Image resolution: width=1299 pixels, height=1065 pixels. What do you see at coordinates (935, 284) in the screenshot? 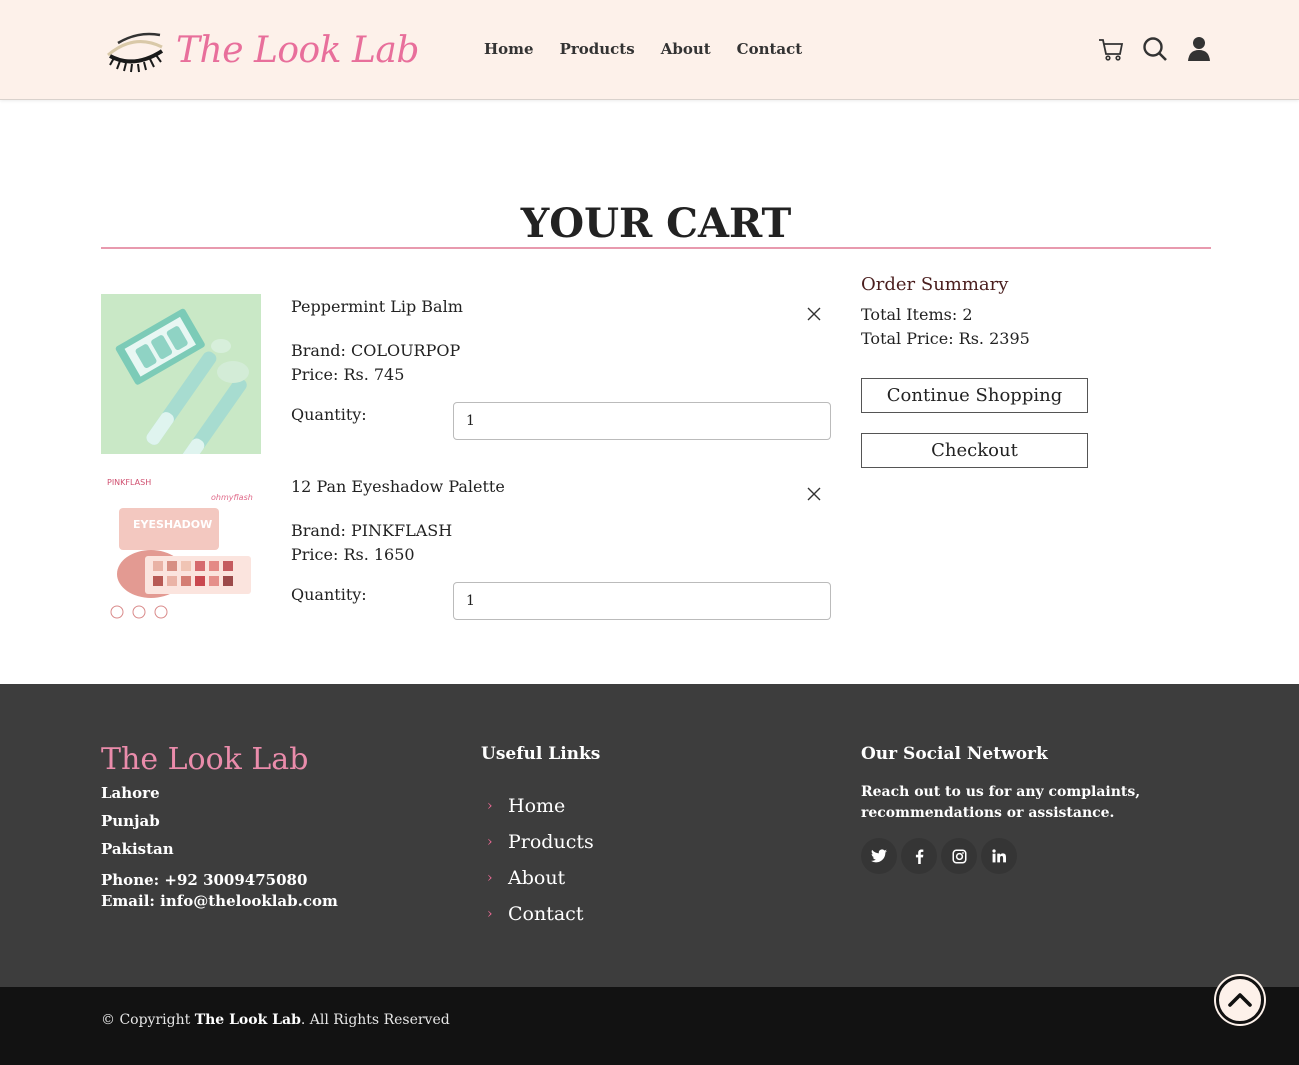
I see `order-summary-title: Order Summary` at bounding box center [935, 284].